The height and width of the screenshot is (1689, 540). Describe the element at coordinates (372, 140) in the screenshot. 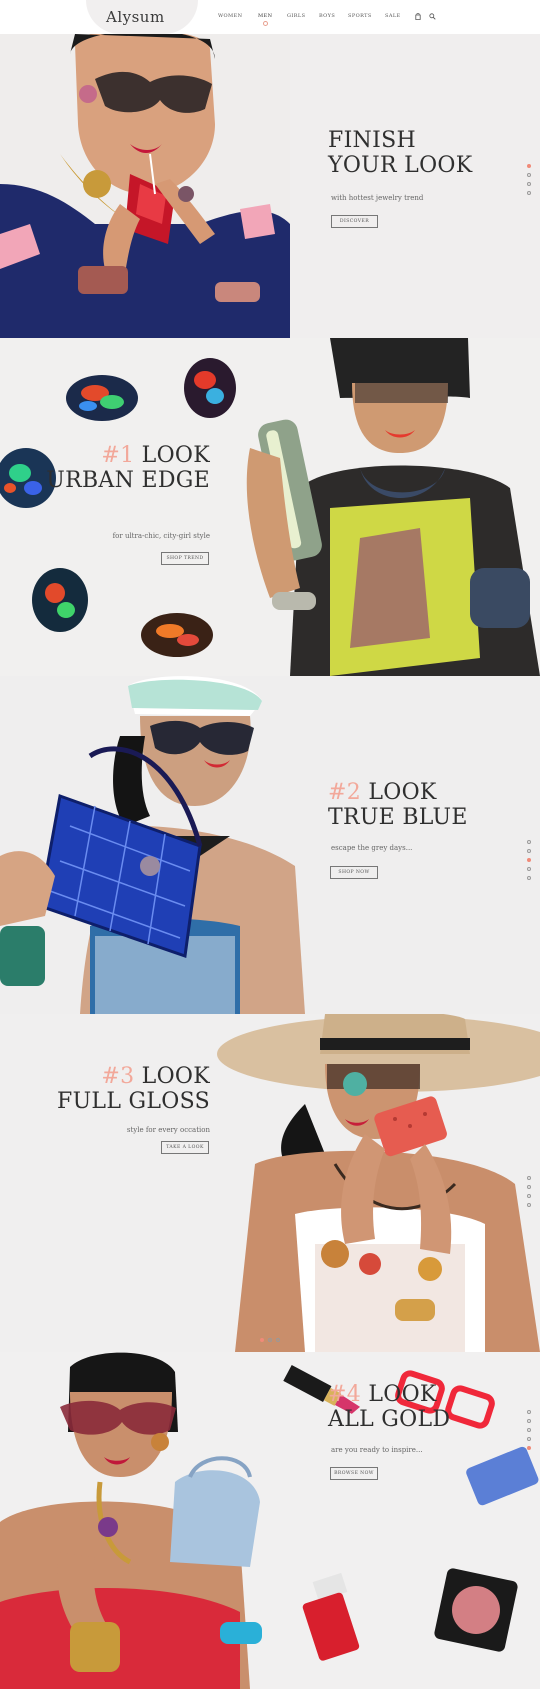

I see `headline-line-1: FINISH` at that location.